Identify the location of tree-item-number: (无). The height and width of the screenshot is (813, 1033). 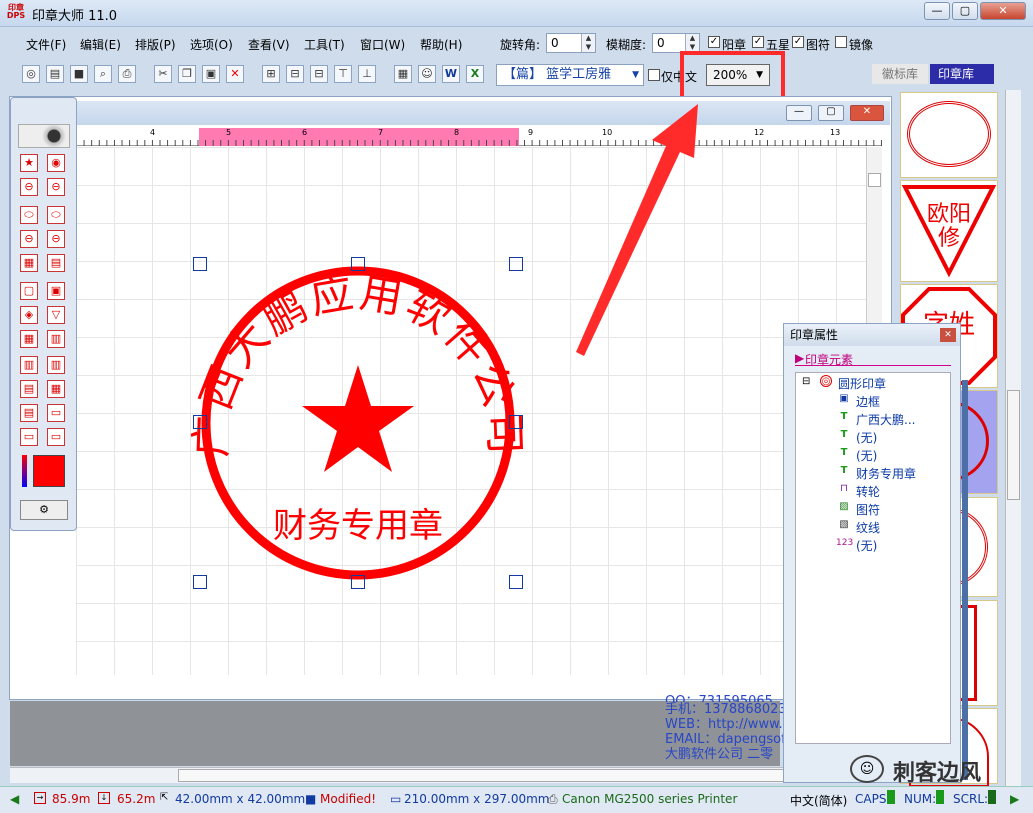
(866, 545).